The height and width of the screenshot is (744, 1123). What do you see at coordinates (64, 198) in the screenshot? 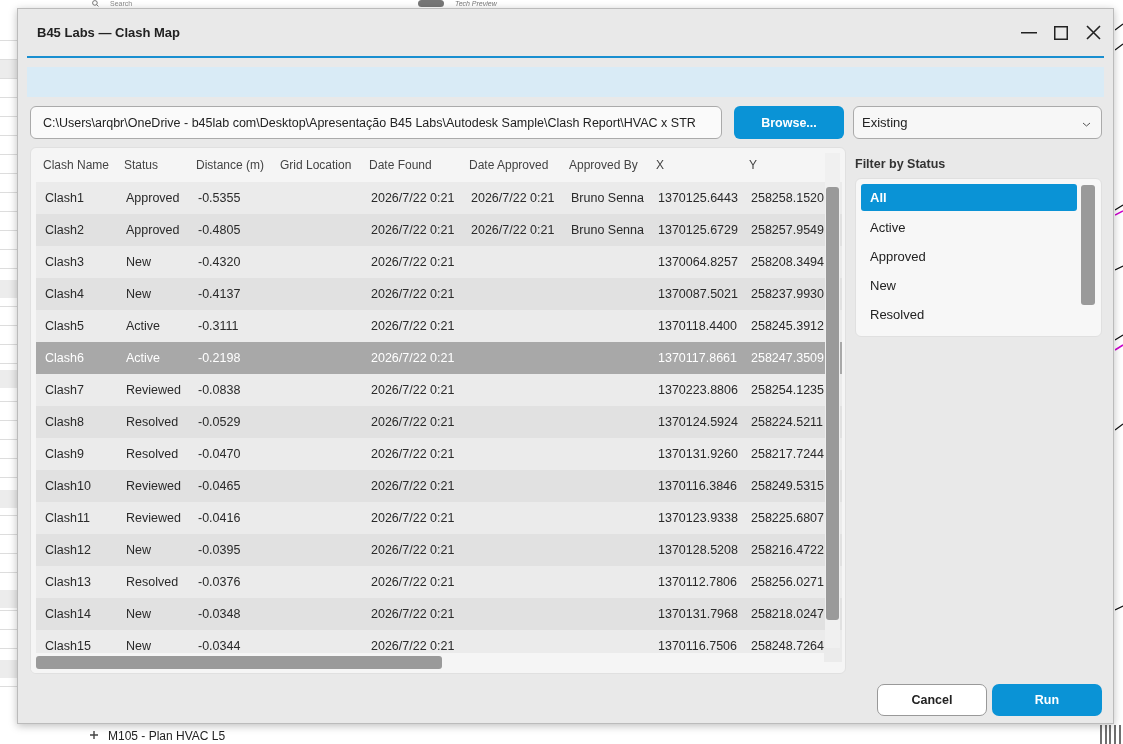
I see `table-cell-text: Clash1` at bounding box center [64, 198].